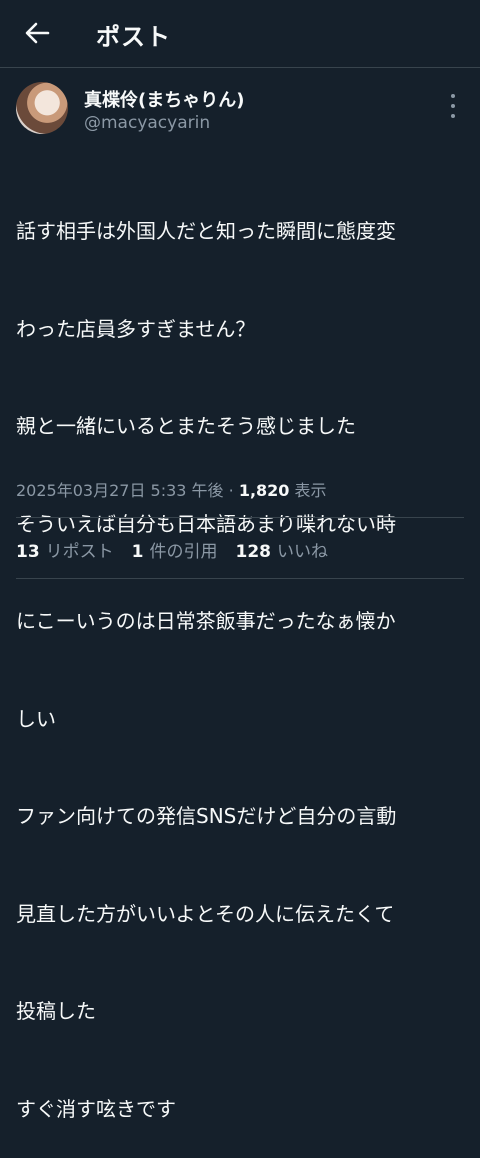 The width and height of the screenshot is (480, 1158). What do you see at coordinates (253, 552) in the screenshot?
I see `likes-count: 128` at bounding box center [253, 552].